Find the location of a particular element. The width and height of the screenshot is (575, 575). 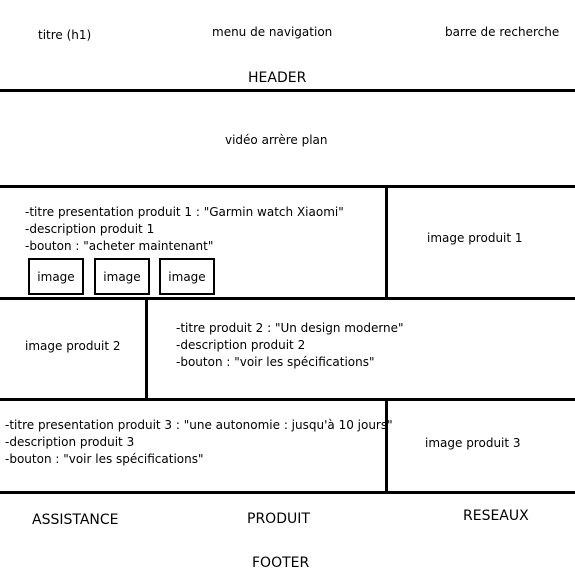

product1-thumbnail-1: image is located at coordinates (56, 276).